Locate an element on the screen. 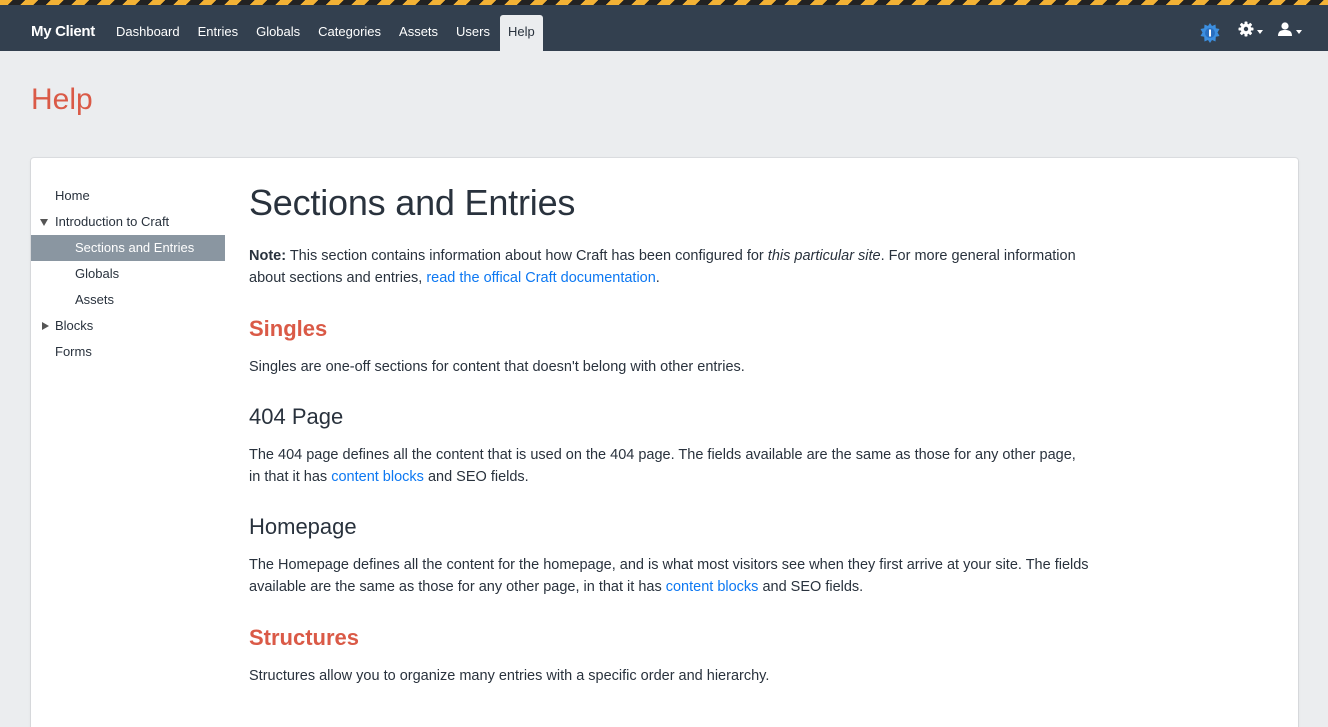 The image size is (1328, 727). sidebar-item-assets: Assets is located at coordinates (128, 300).